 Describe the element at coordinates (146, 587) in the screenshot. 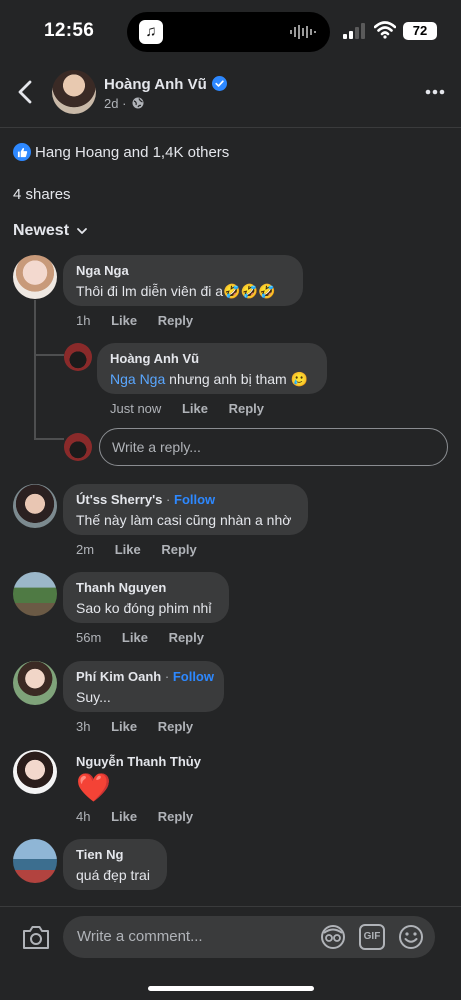

I see `commenter-name: Thanh Nguyen` at that location.